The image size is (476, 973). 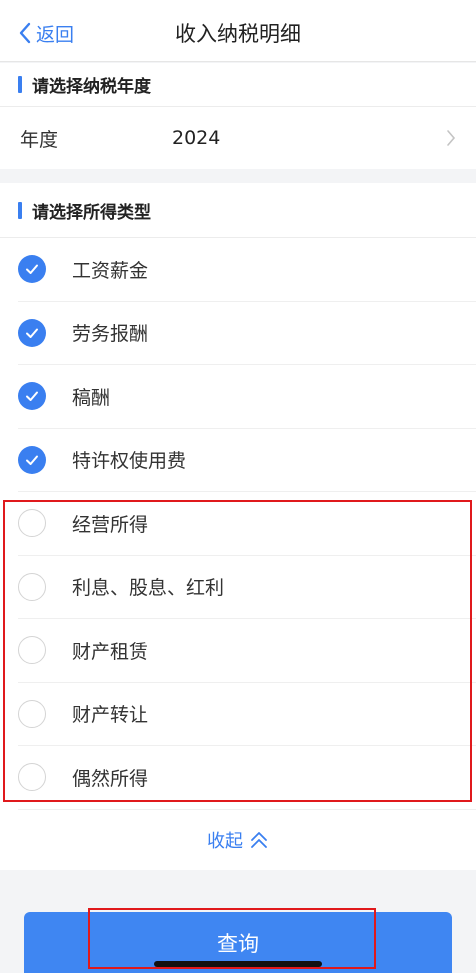 I want to click on income-type-label: 工资薪金, so click(x=110, y=270).